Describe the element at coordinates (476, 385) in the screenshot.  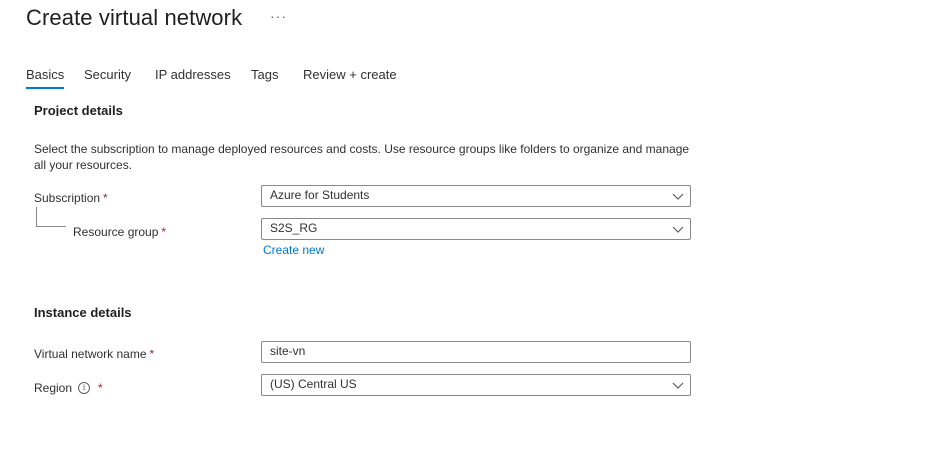
I see `region-dropdown: (US) Central US` at that location.